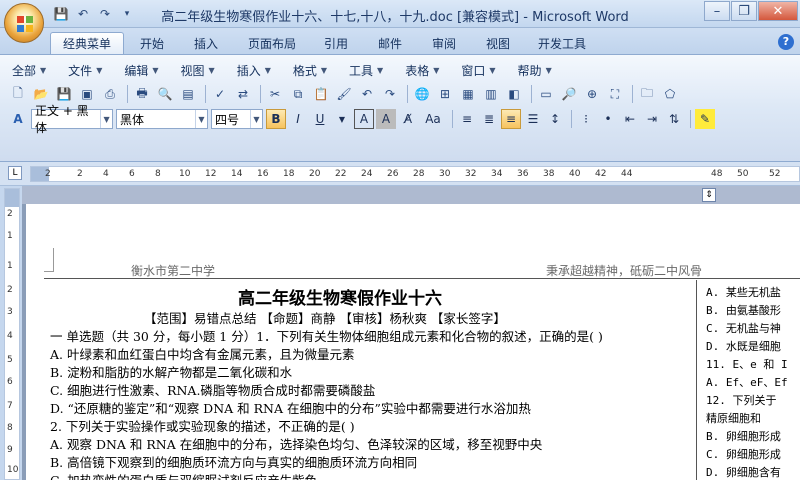  Describe the element at coordinates (211, 174) in the screenshot. I see `ruler-number: 12` at that location.